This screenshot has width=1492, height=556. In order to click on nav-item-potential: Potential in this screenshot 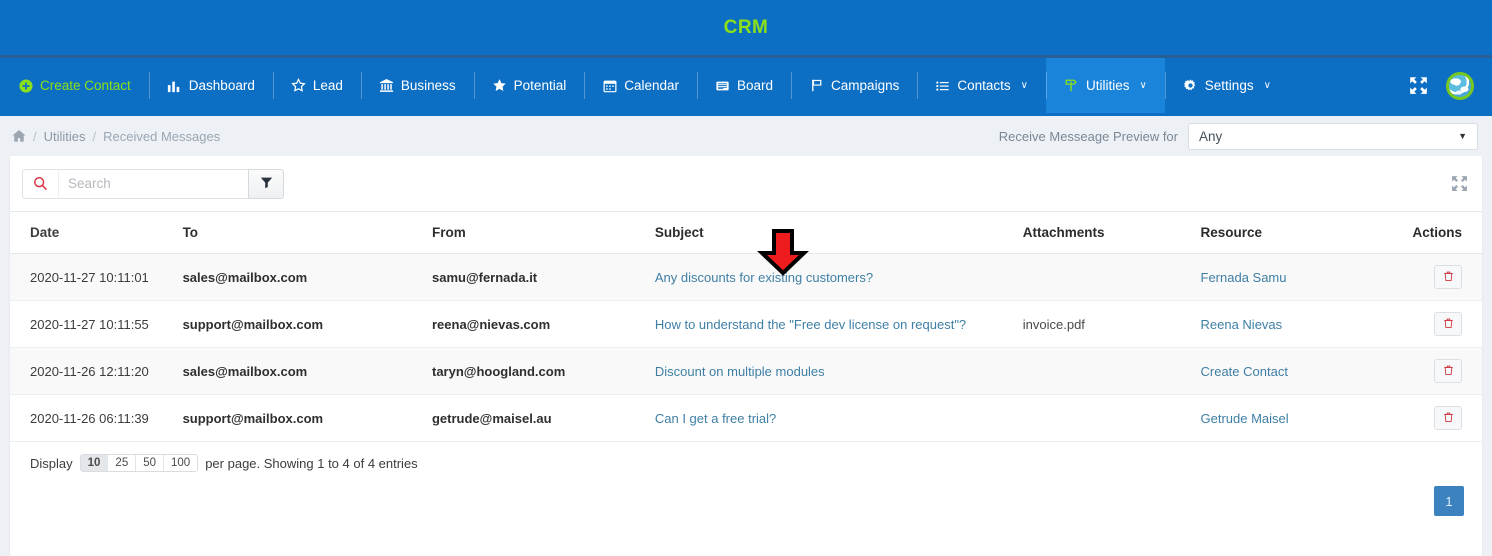, I will do `click(529, 85)`.